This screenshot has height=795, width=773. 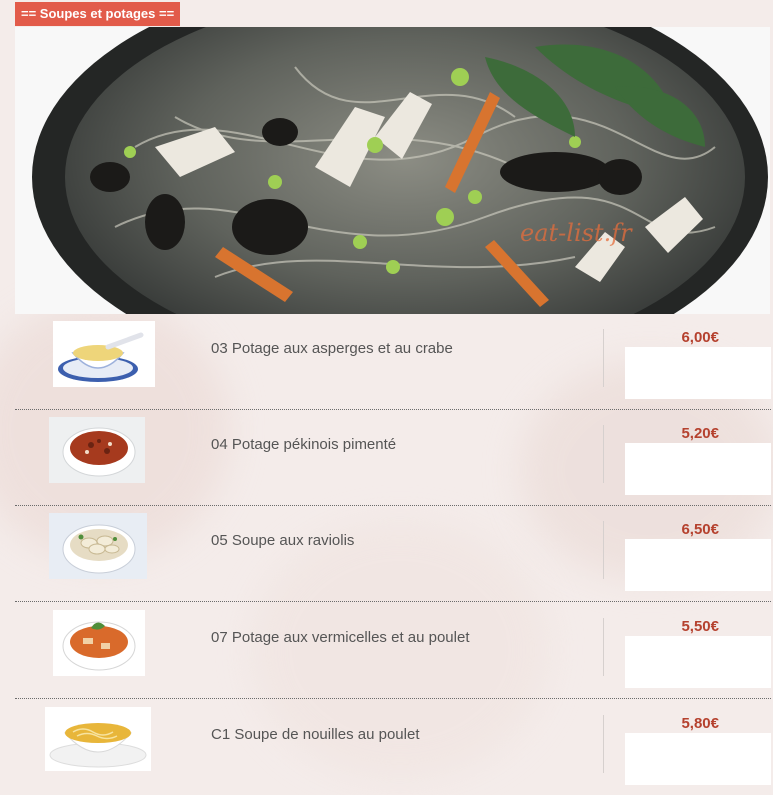 I want to click on dish-name: 07 Potage aux vermicelles et au poulet, so click(x=340, y=637).